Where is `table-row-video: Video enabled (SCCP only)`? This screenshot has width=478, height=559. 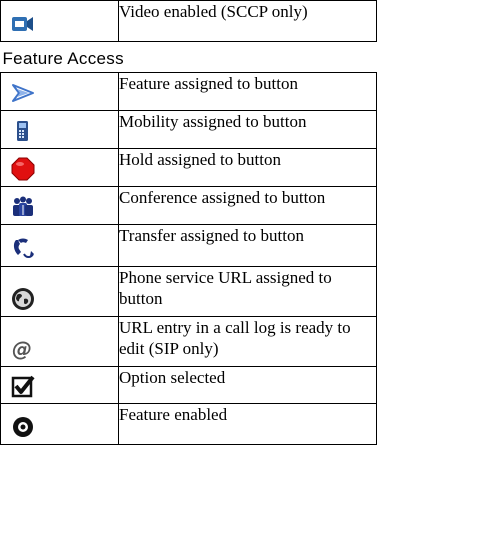 table-row-video: Video enabled (SCCP only) is located at coordinates (188, 21).